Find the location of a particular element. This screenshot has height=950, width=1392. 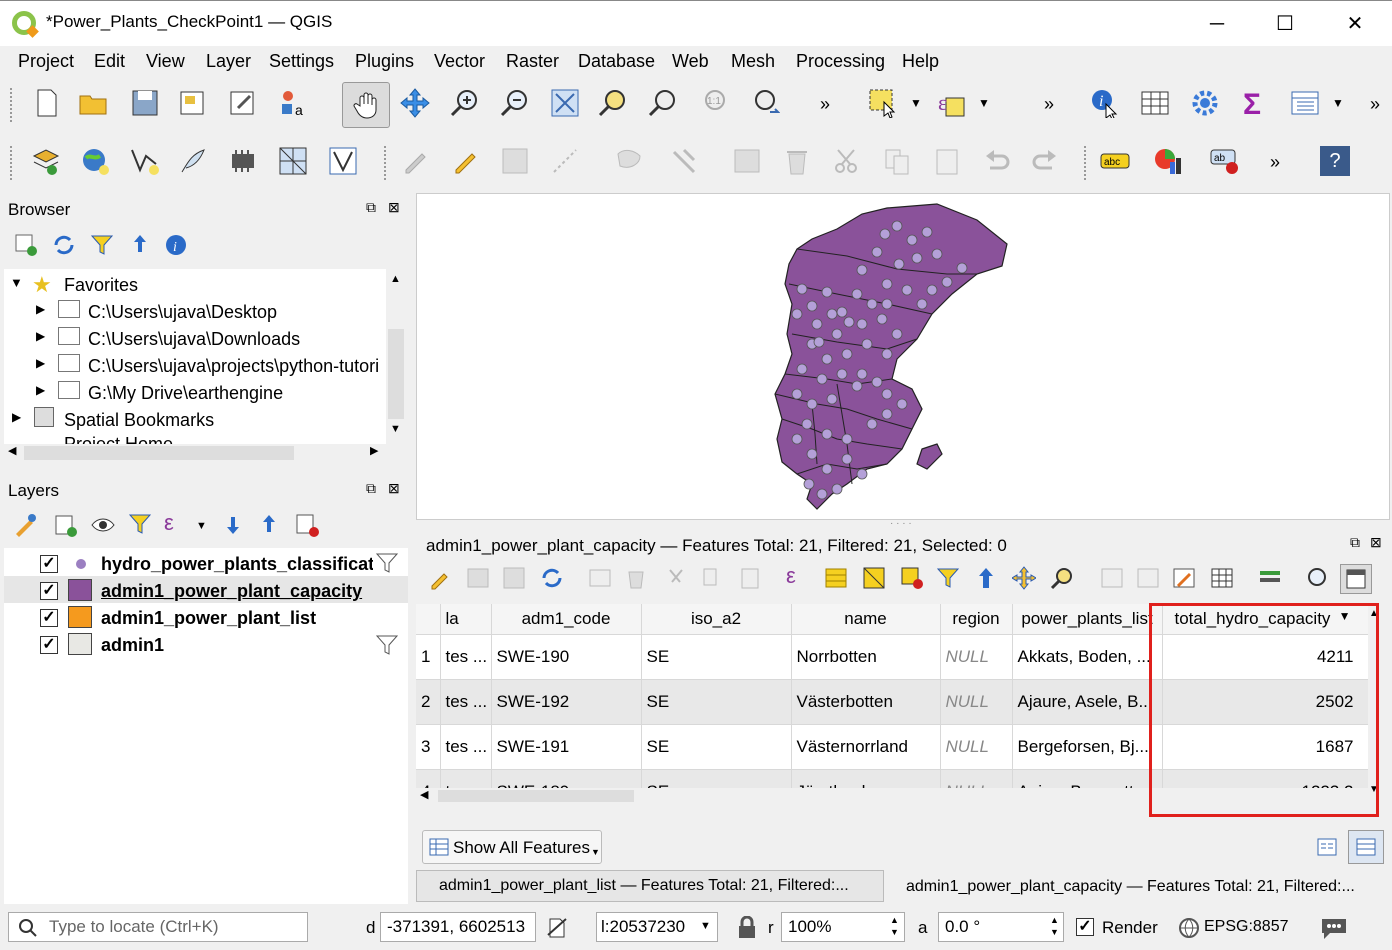

add-polygon-icon is located at coordinates (629, 161).